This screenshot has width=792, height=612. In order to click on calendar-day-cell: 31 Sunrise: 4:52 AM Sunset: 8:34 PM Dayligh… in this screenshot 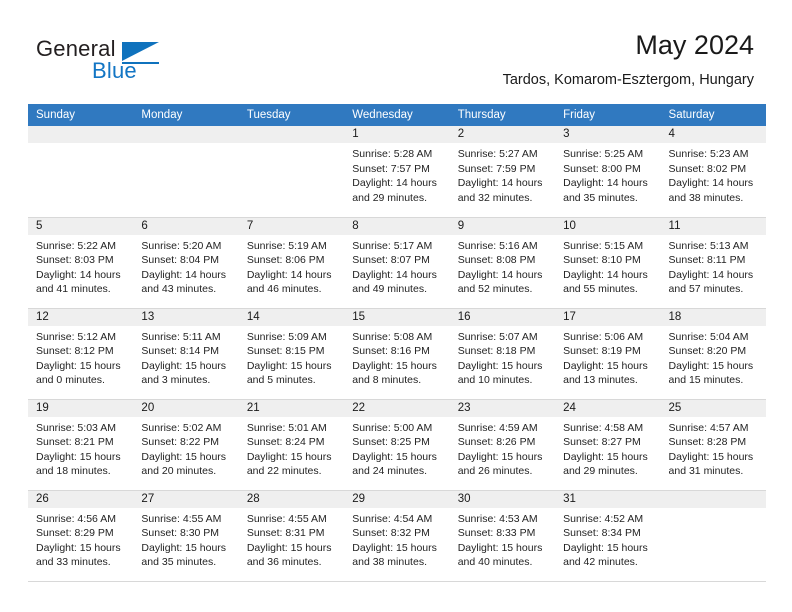, I will do `click(608, 535)`.